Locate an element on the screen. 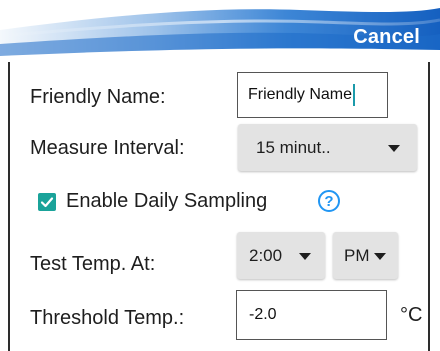 Image resolution: width=440 pixels, height=351 pixels. test-temp-time-dropdown: 2:00 is located at coordinates (281, 255).